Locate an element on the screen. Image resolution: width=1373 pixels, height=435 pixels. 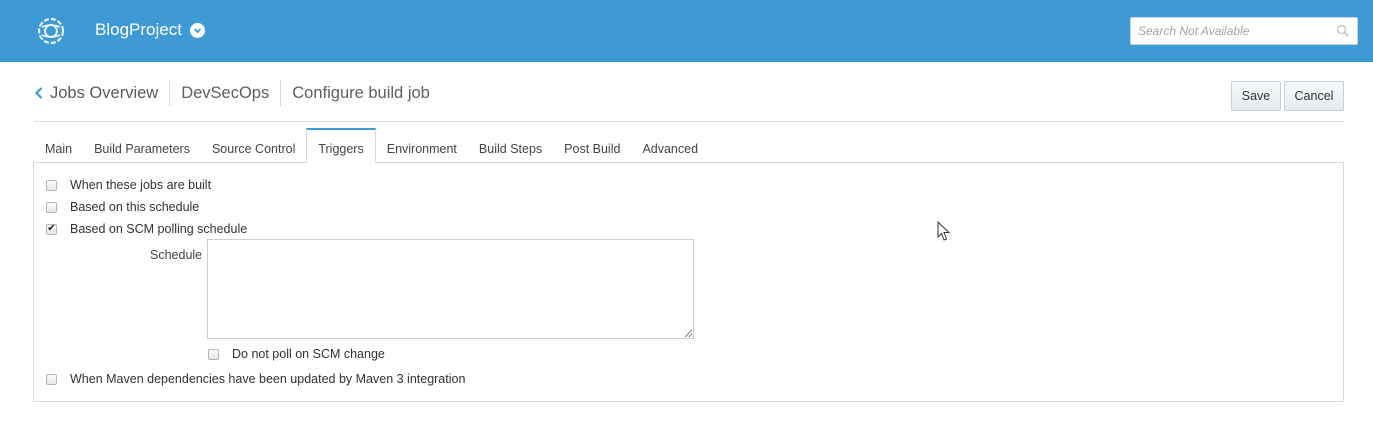
cancel-button: Cancel is located at coordinates (1314, 96).